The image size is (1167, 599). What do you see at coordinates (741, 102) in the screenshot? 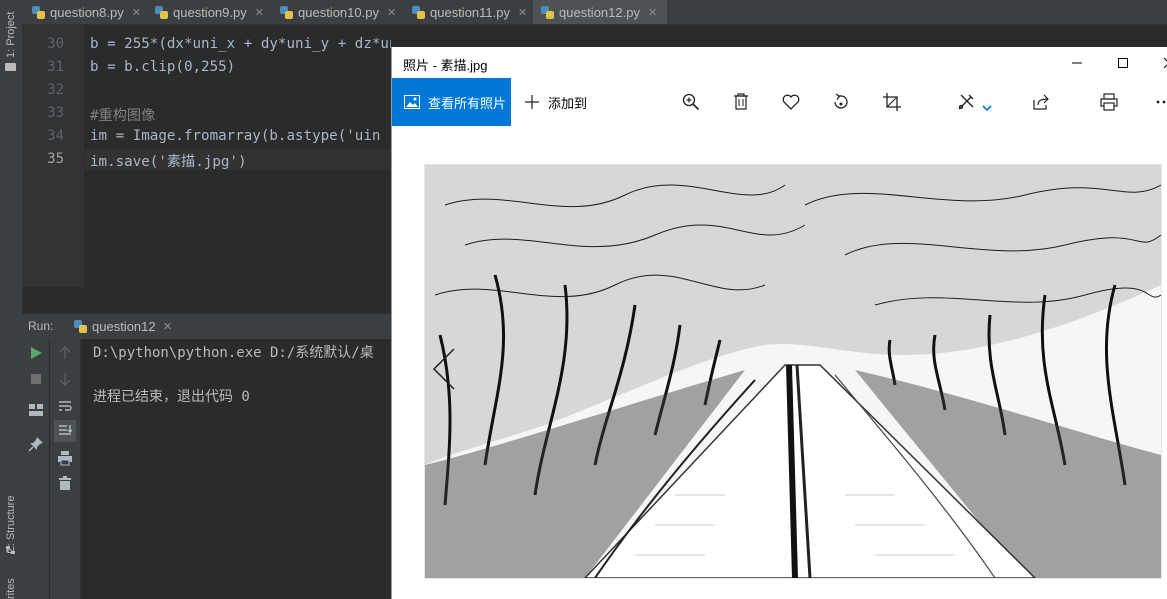
I see `delete-icon` at bounding box center [741, 102].